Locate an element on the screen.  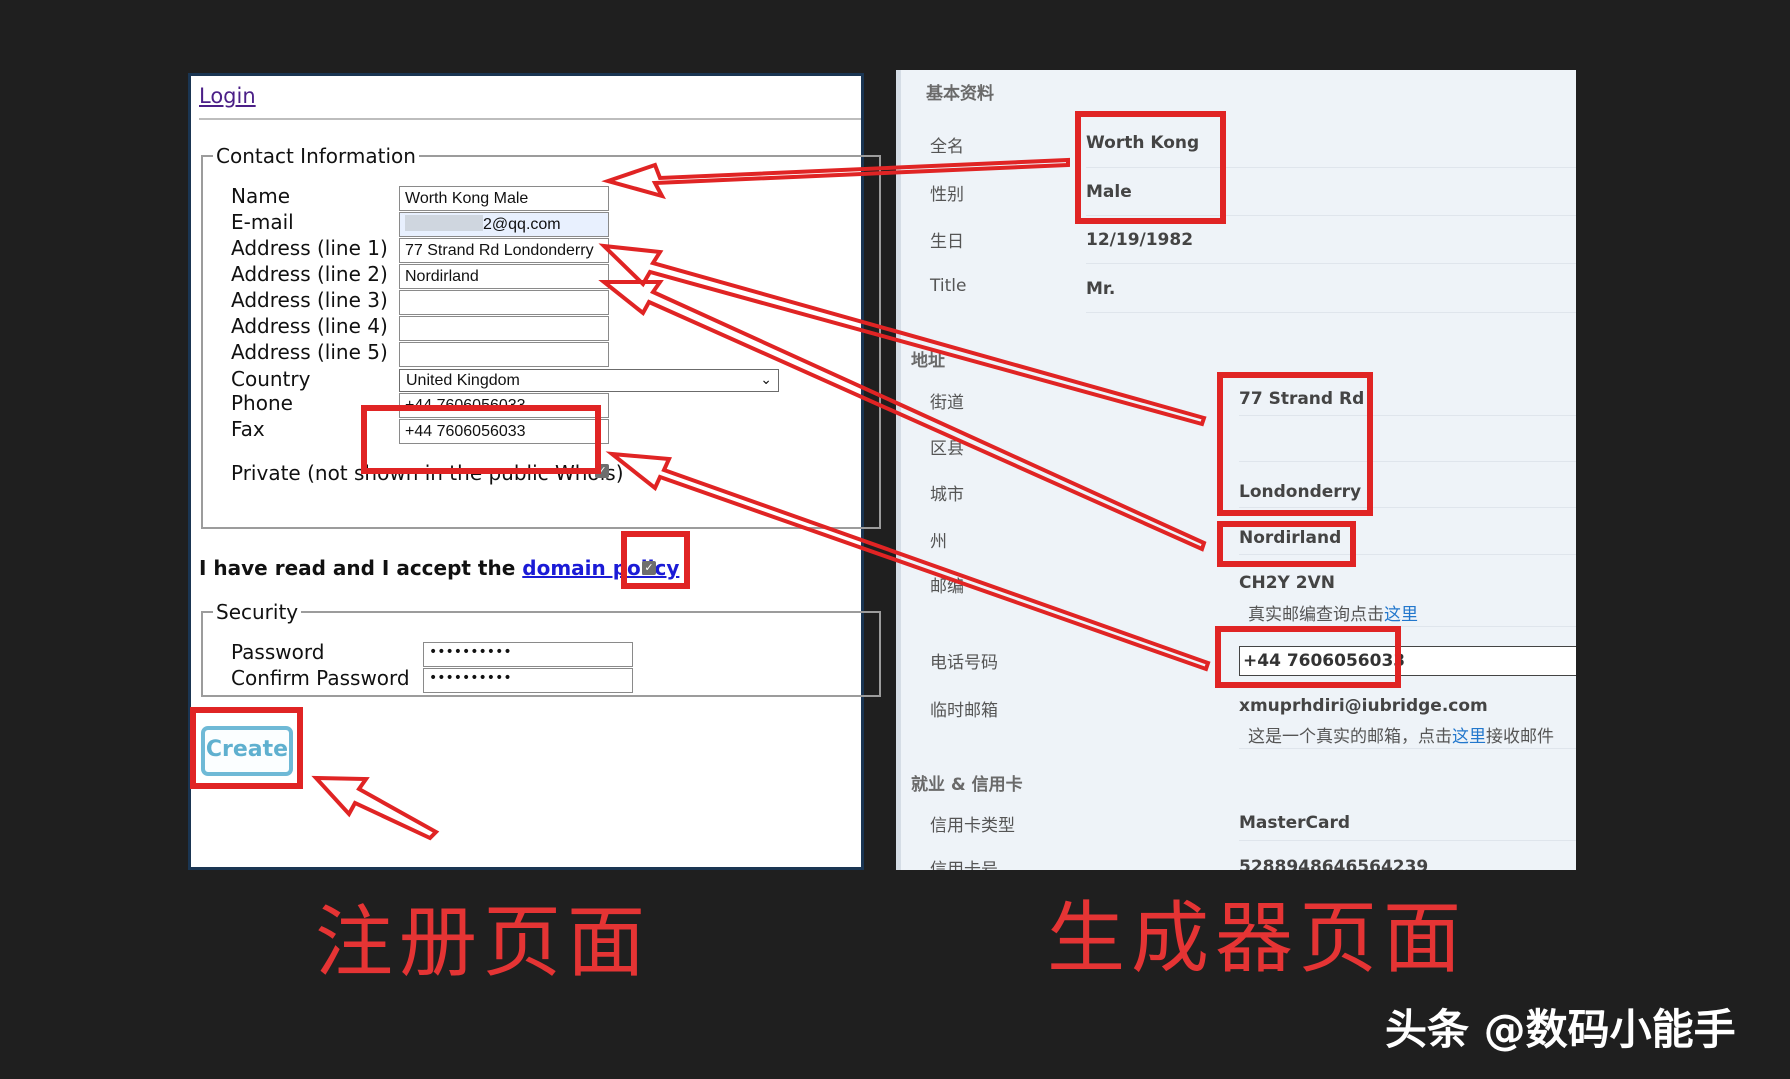
caption-generator-page: 生成器页面 is located at coordinates (1257, 939).